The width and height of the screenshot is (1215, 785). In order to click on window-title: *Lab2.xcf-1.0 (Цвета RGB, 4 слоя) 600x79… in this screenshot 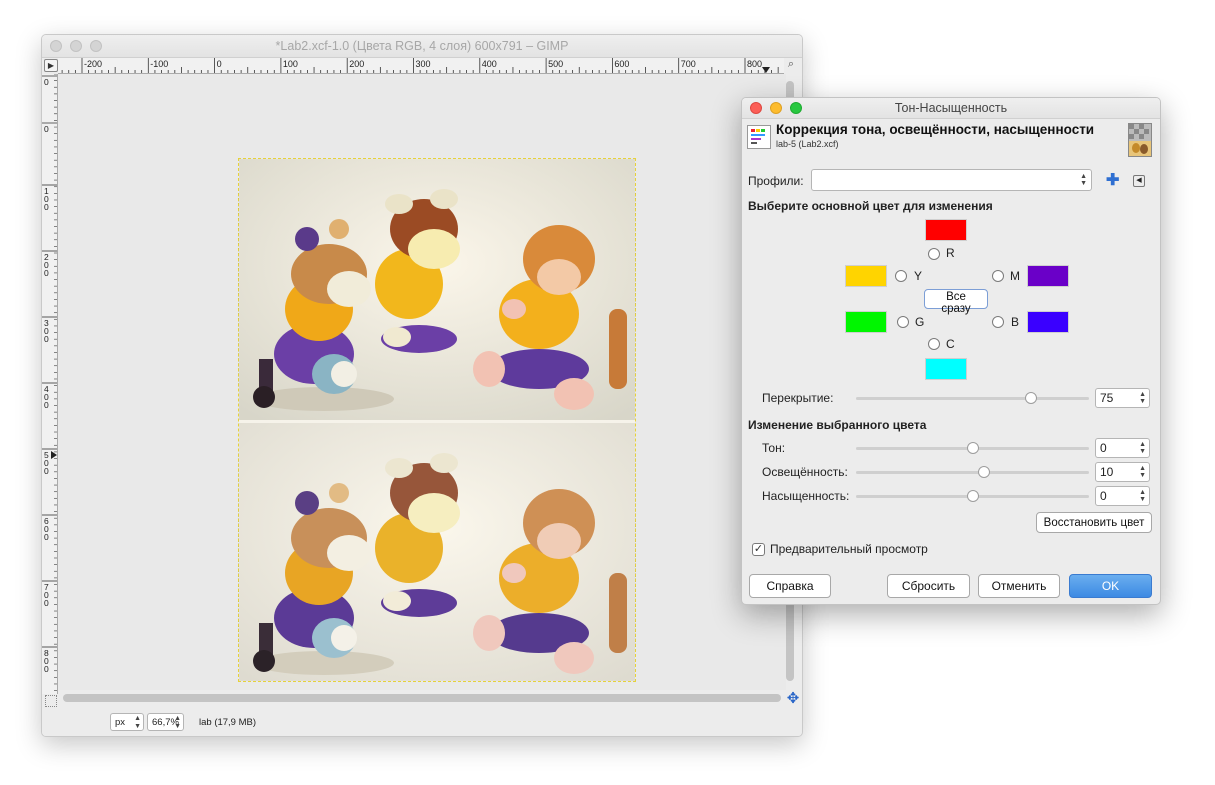, I will do `click(422, 46)`.